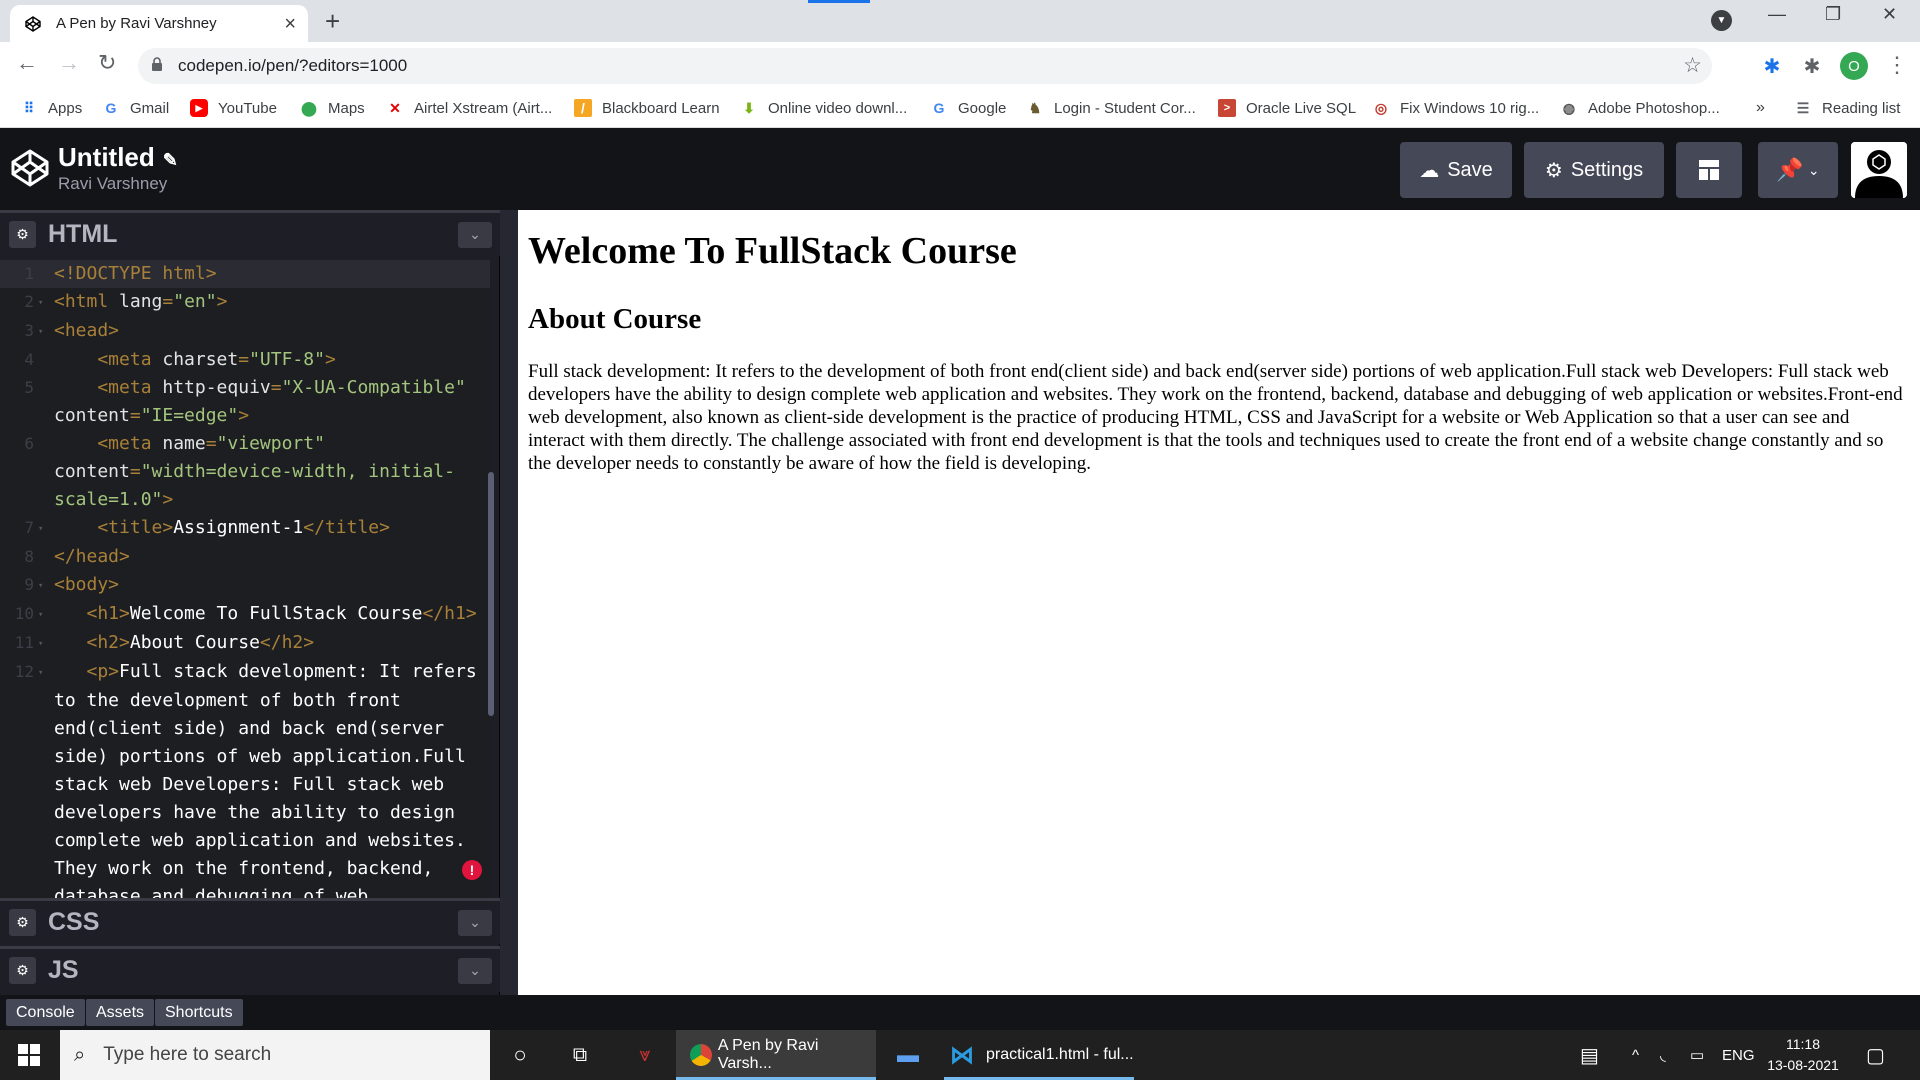  Describe the element at coordinates (245, 643) in the screenshot. I see `code-line: 11 ▾ <h2>About Course</h2>` at that location.